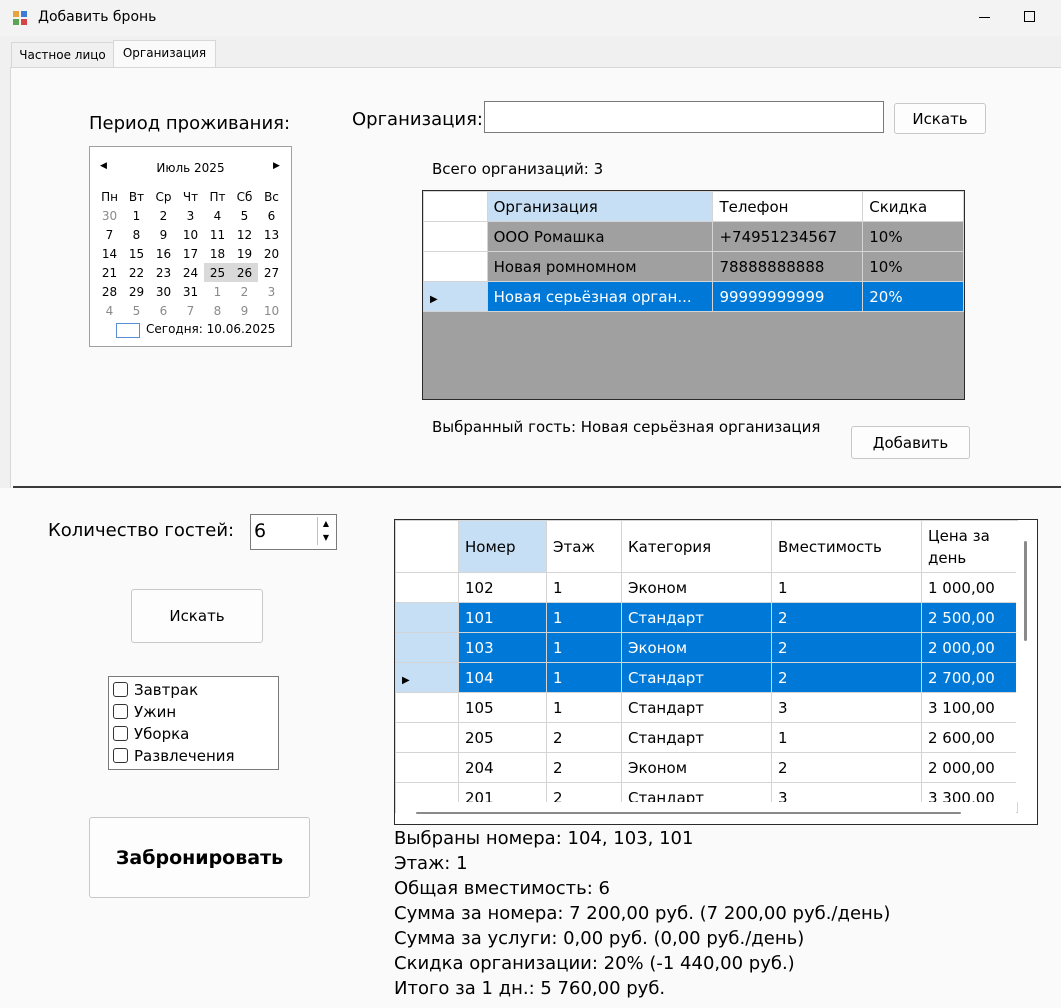 This screenshot has height=1008, width=1061. I want to click on horizontal-scroll-thumb, so click(688, 813).